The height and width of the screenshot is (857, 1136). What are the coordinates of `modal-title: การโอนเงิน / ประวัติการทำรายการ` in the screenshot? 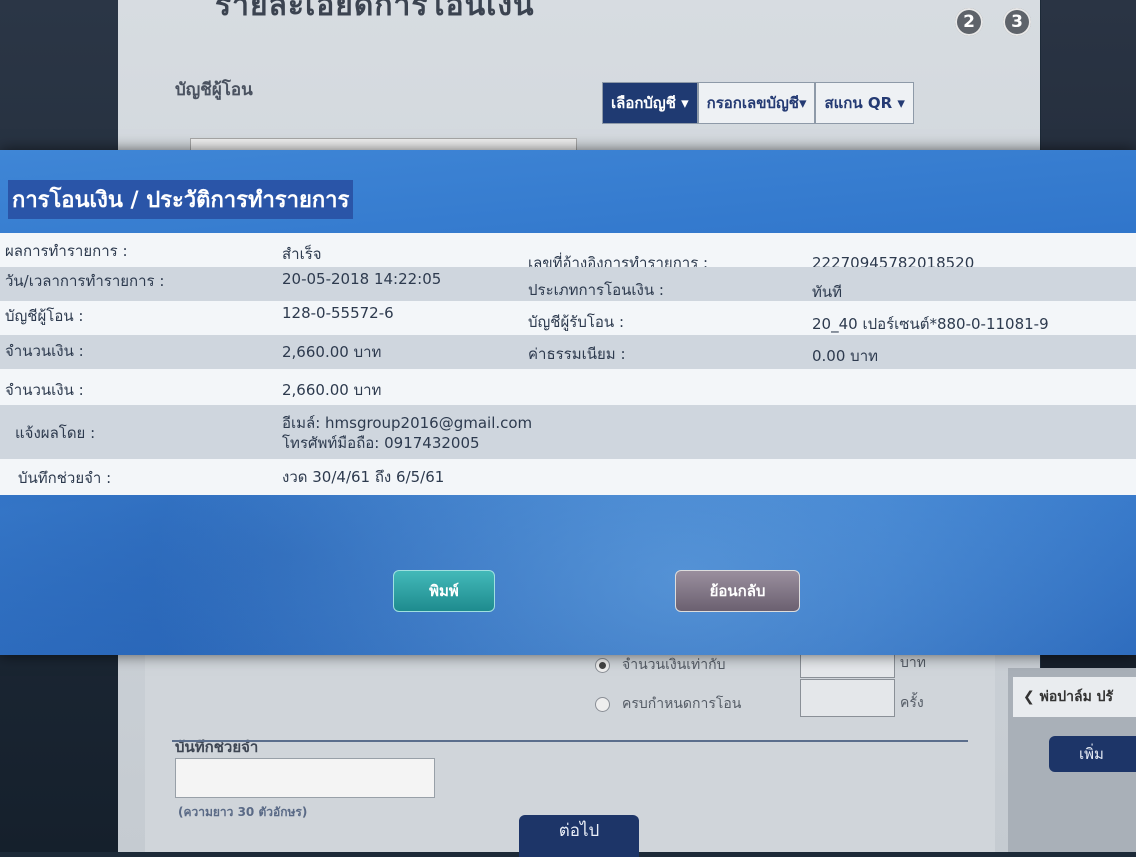 It's located at (181, 199).